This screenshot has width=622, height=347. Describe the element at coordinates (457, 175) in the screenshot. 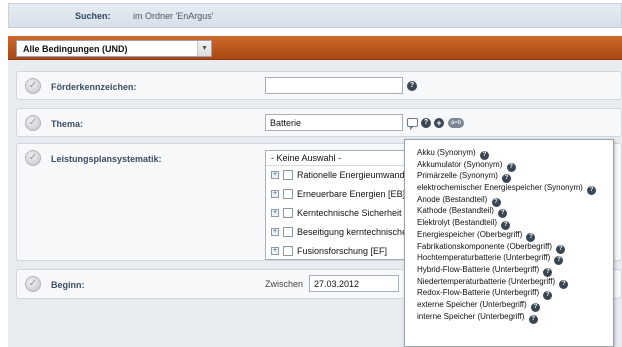

I see `suggestion-label: Primärzelle (Synonym)` at that location.